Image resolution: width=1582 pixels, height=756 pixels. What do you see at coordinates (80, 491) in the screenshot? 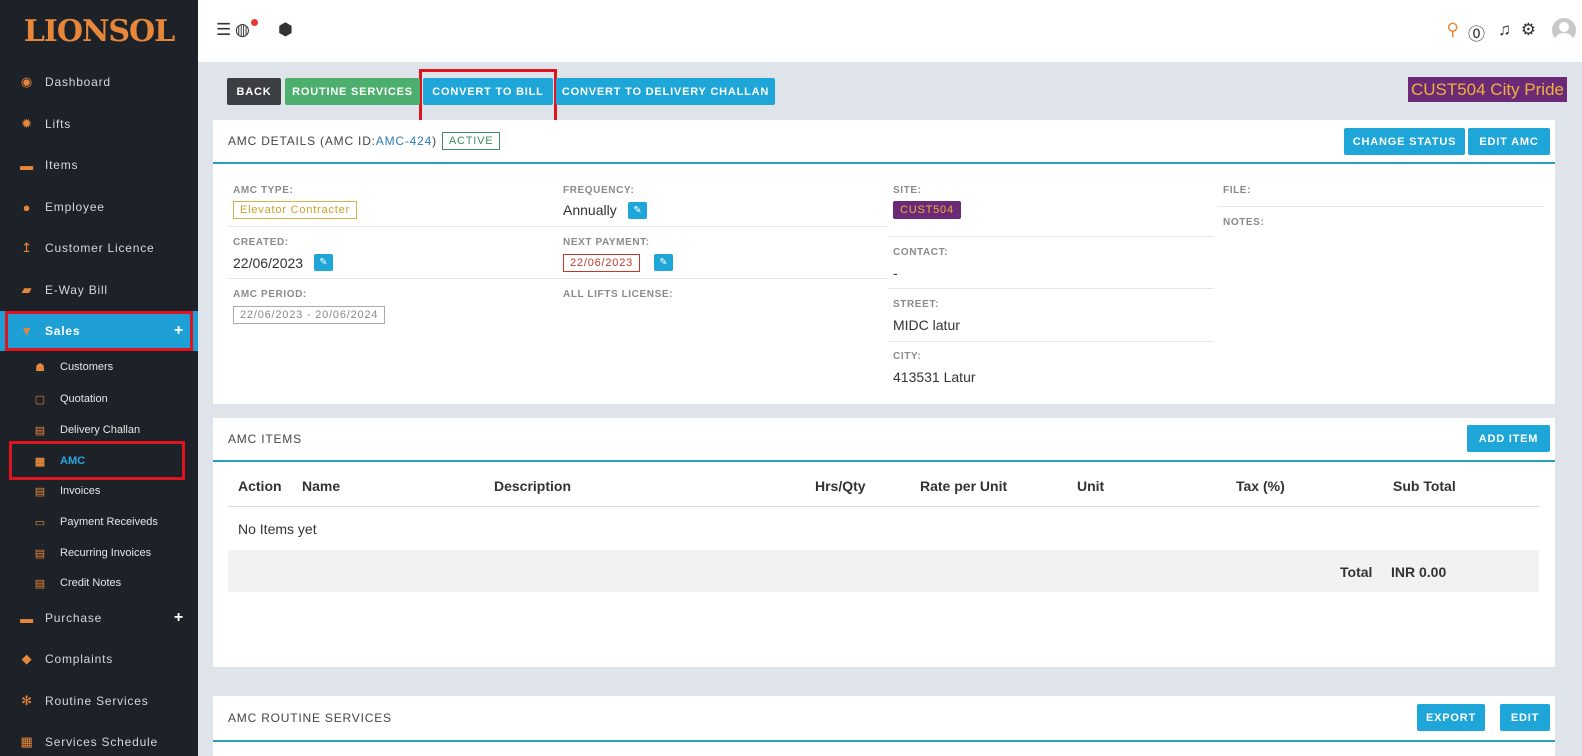
I see `sidebar-subitem-label: Invoices` at bounding box center [80, 491].